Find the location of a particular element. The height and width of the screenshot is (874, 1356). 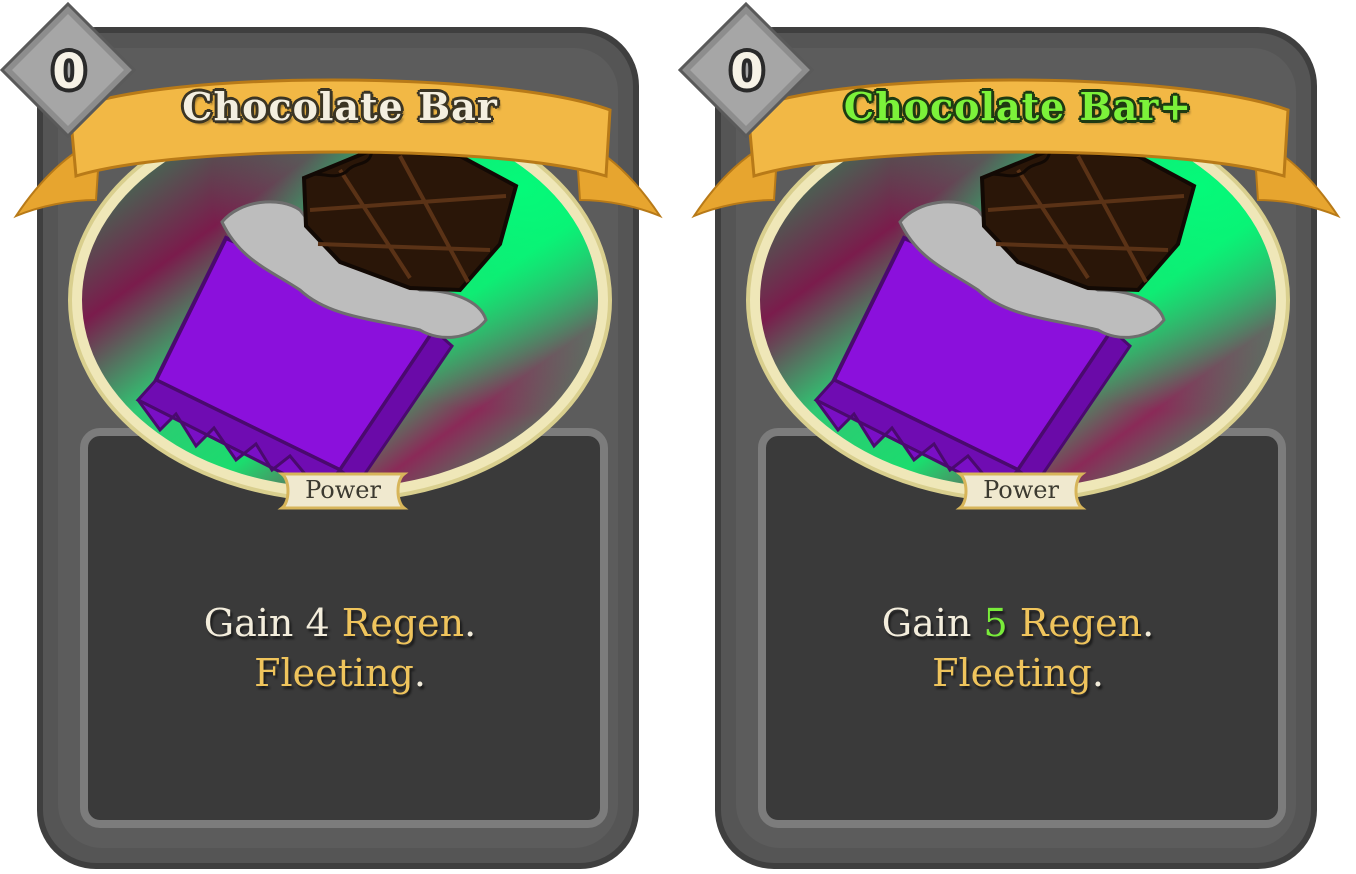

regen-amount: 5 is located at coordinates (995, 623).